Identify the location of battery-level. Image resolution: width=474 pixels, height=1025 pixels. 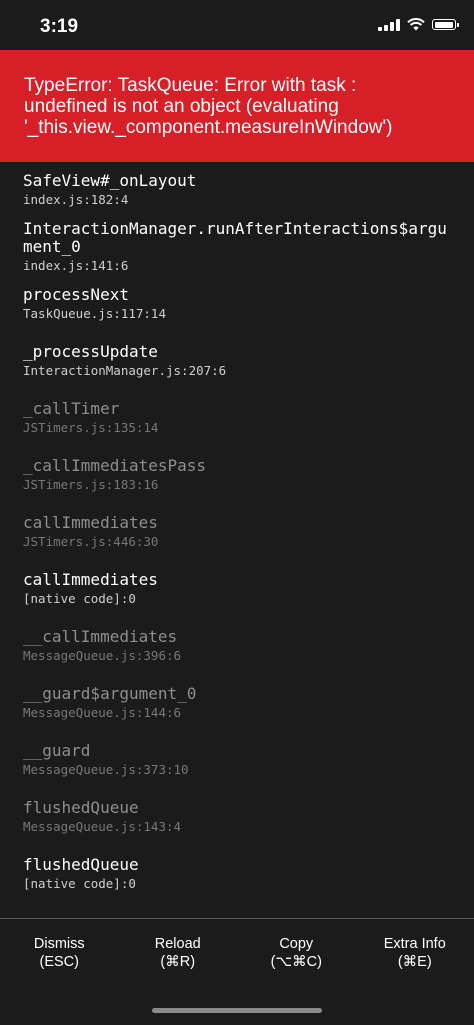
(443, 24).